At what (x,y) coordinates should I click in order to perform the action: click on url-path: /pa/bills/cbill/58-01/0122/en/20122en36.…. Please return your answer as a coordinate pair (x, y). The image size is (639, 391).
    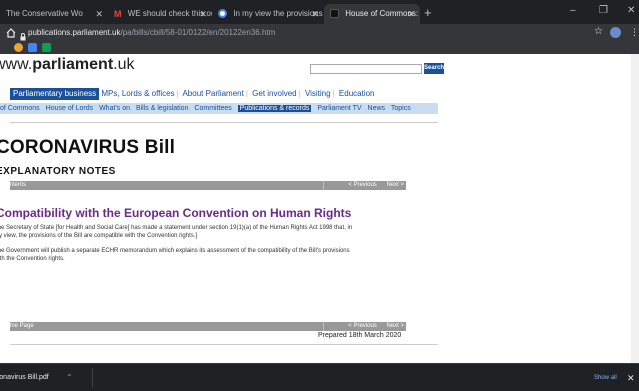
    Looking at the image, I should click on (198, 32).